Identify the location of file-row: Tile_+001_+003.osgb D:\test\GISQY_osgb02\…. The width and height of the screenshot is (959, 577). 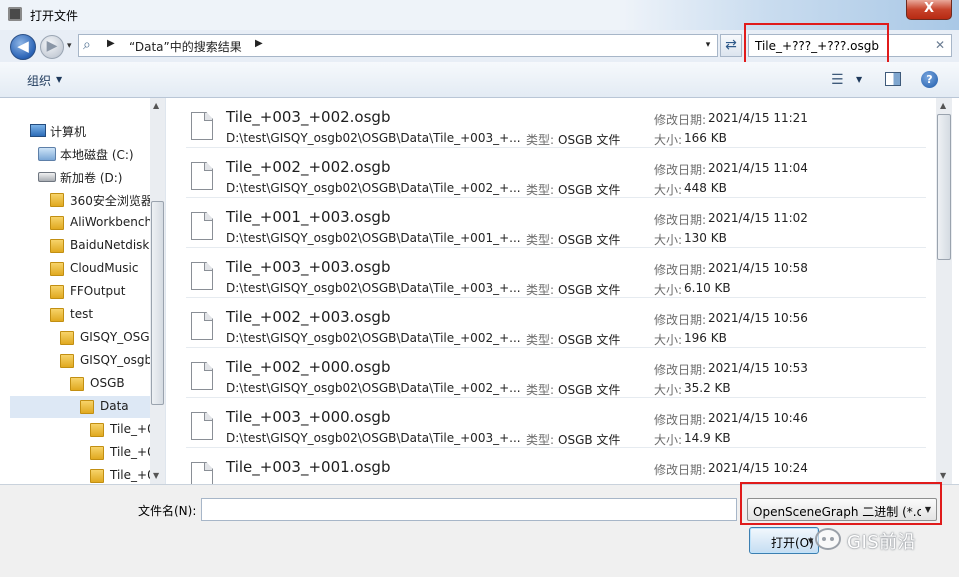
(556, 223).